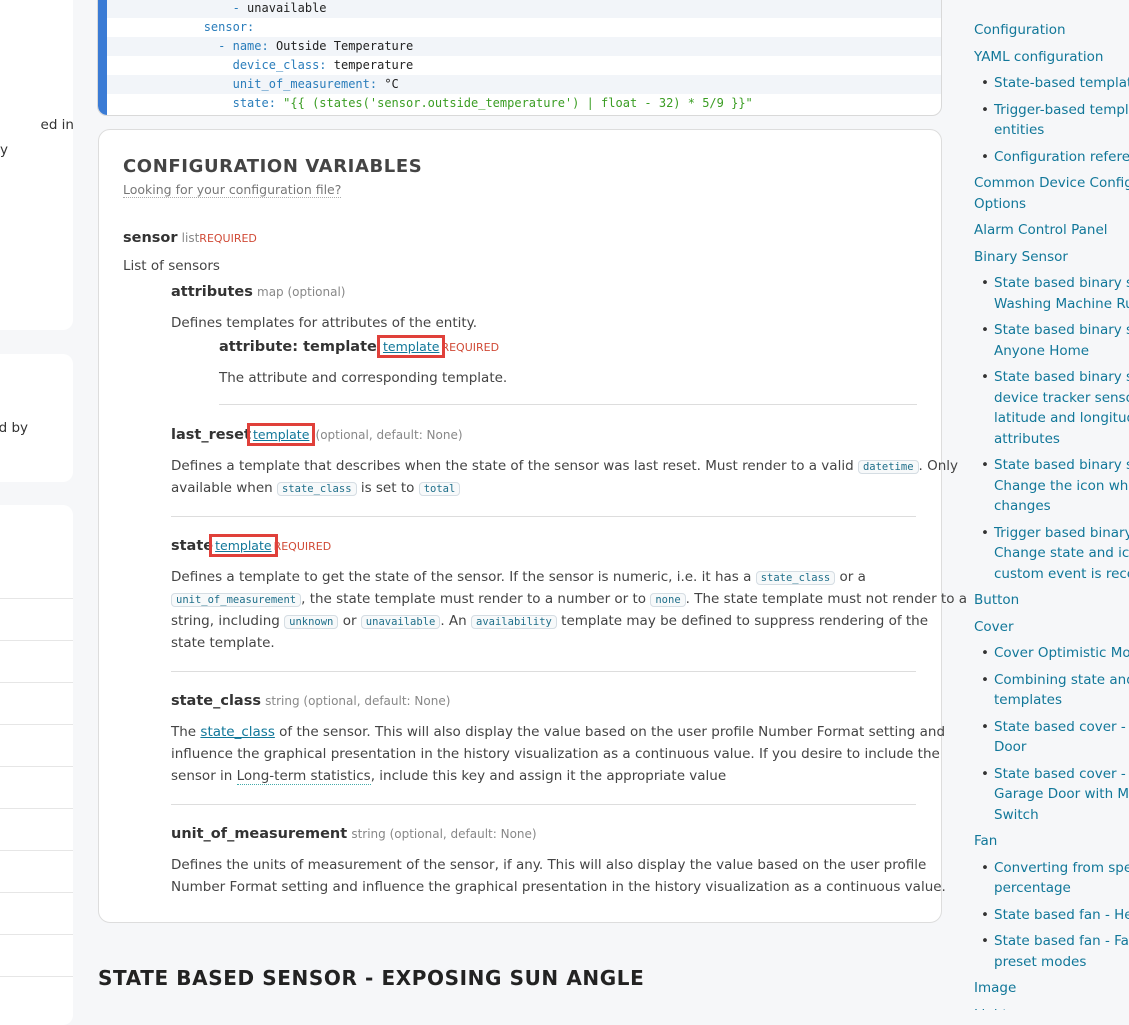 The height and width of the screenshot is (1025, 1129). I want to click on inline-code: unknown, so click(311, 622).